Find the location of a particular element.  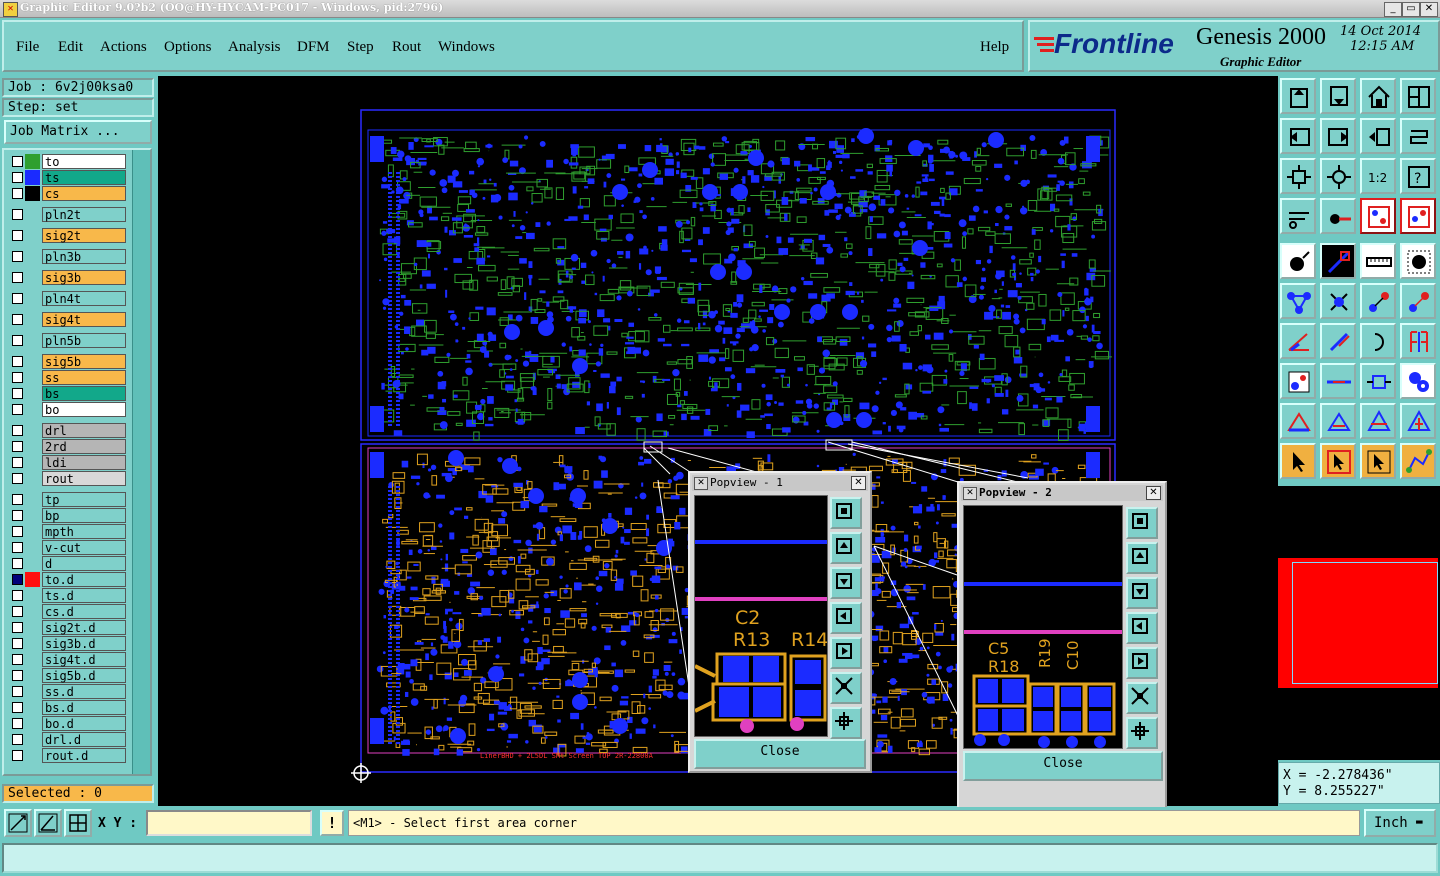

arc-tool-button is located at coordinates (1378, 341).